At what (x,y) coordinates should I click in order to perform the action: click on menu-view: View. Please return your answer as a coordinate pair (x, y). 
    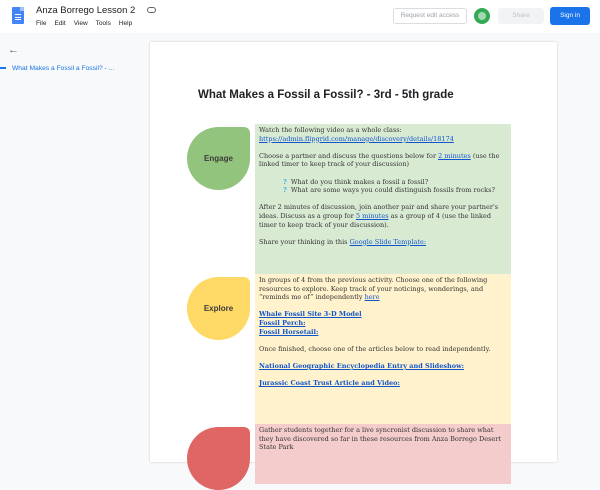
    Looking at the image, I should click on (81, 23).